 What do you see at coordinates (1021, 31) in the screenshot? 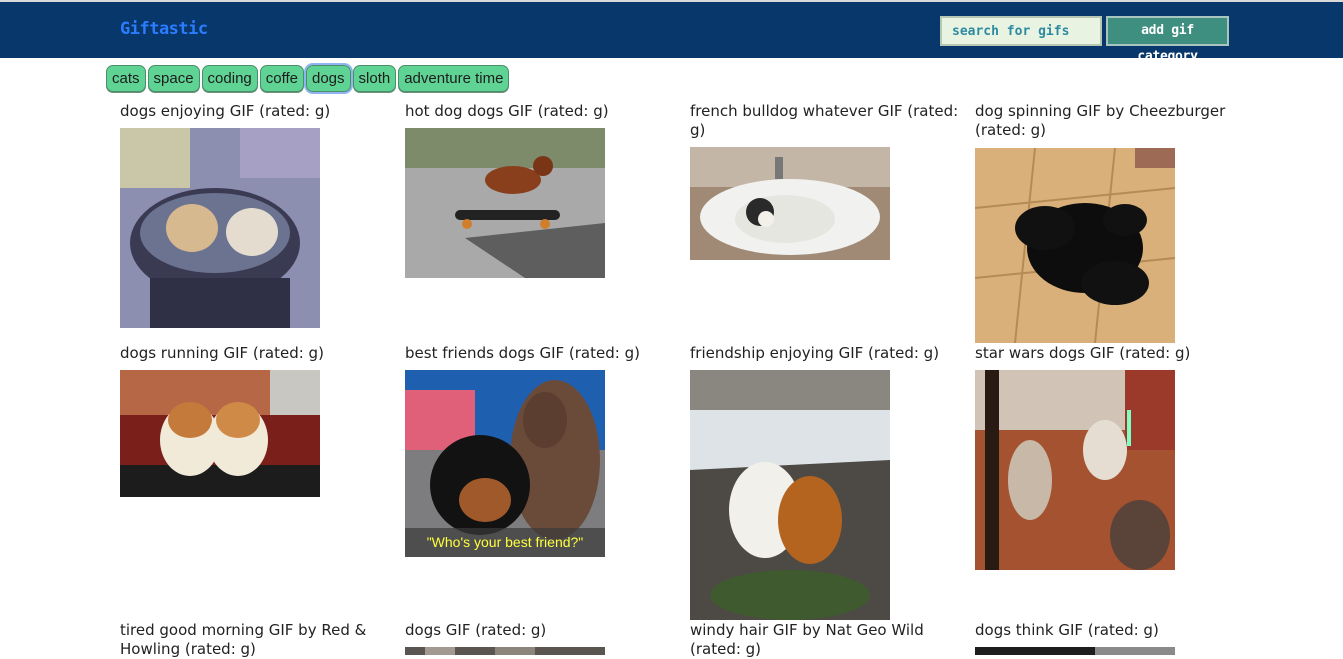
I see `search-input` at bounding box center [1021, 31].